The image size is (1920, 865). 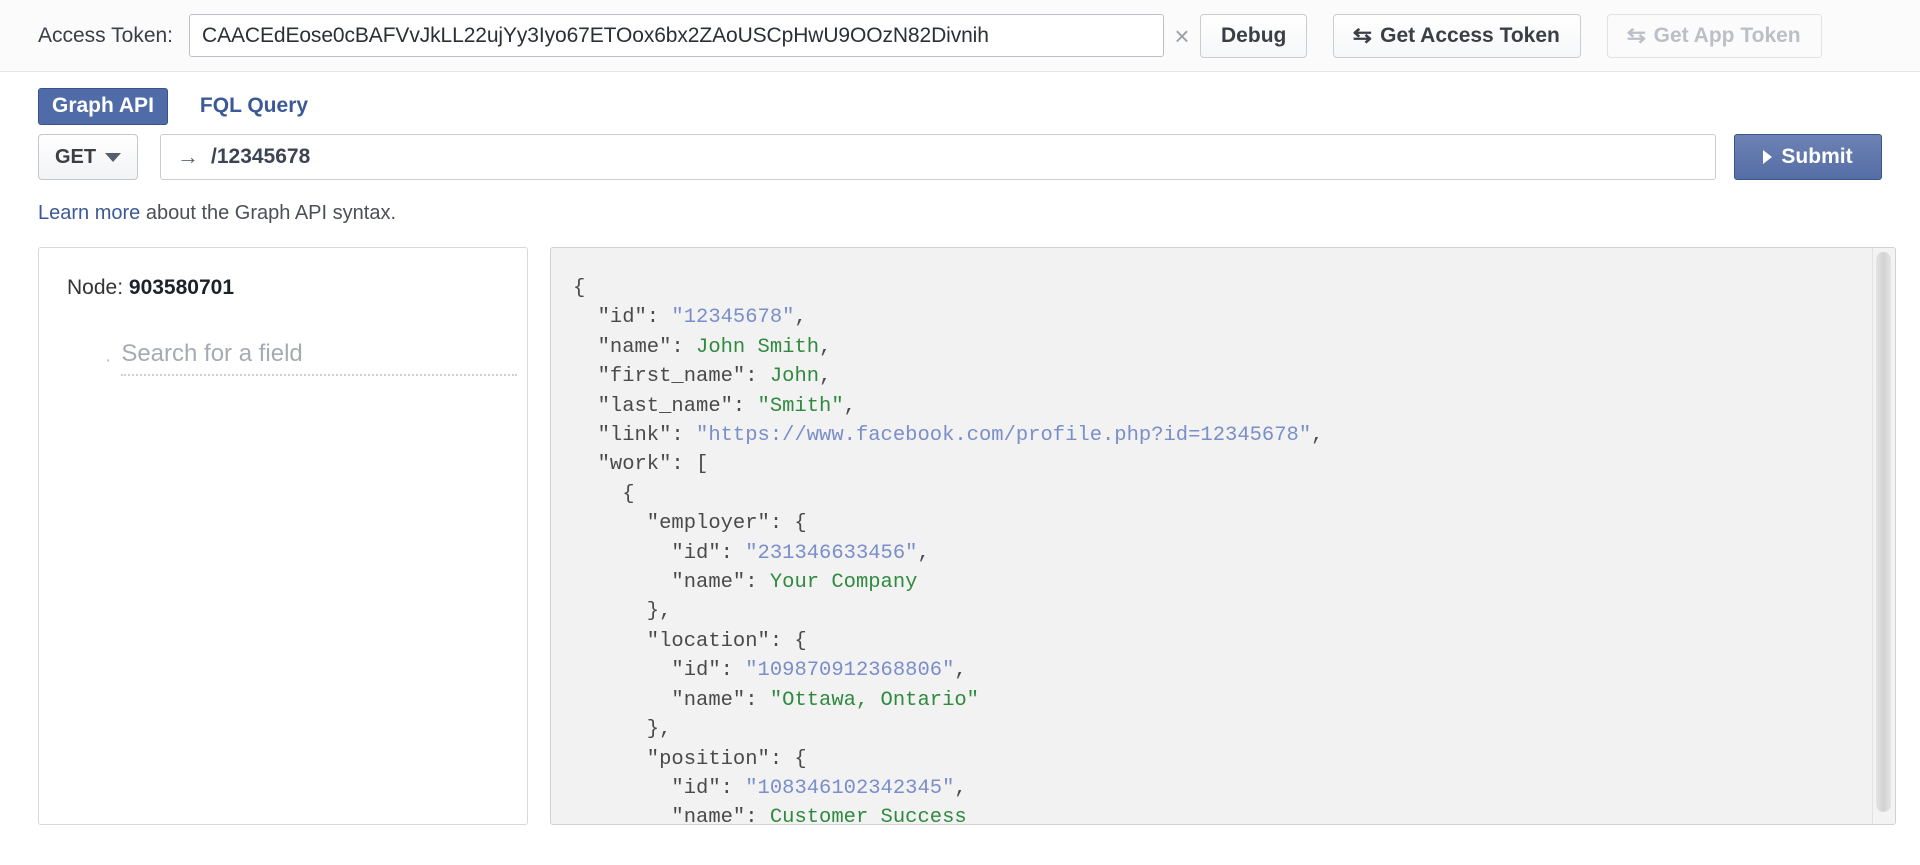 What do you see at coordinates (1234, 814) in the screenshot?
I see `json-line: "name": Customer Success` at bounding box center [1234, 814].